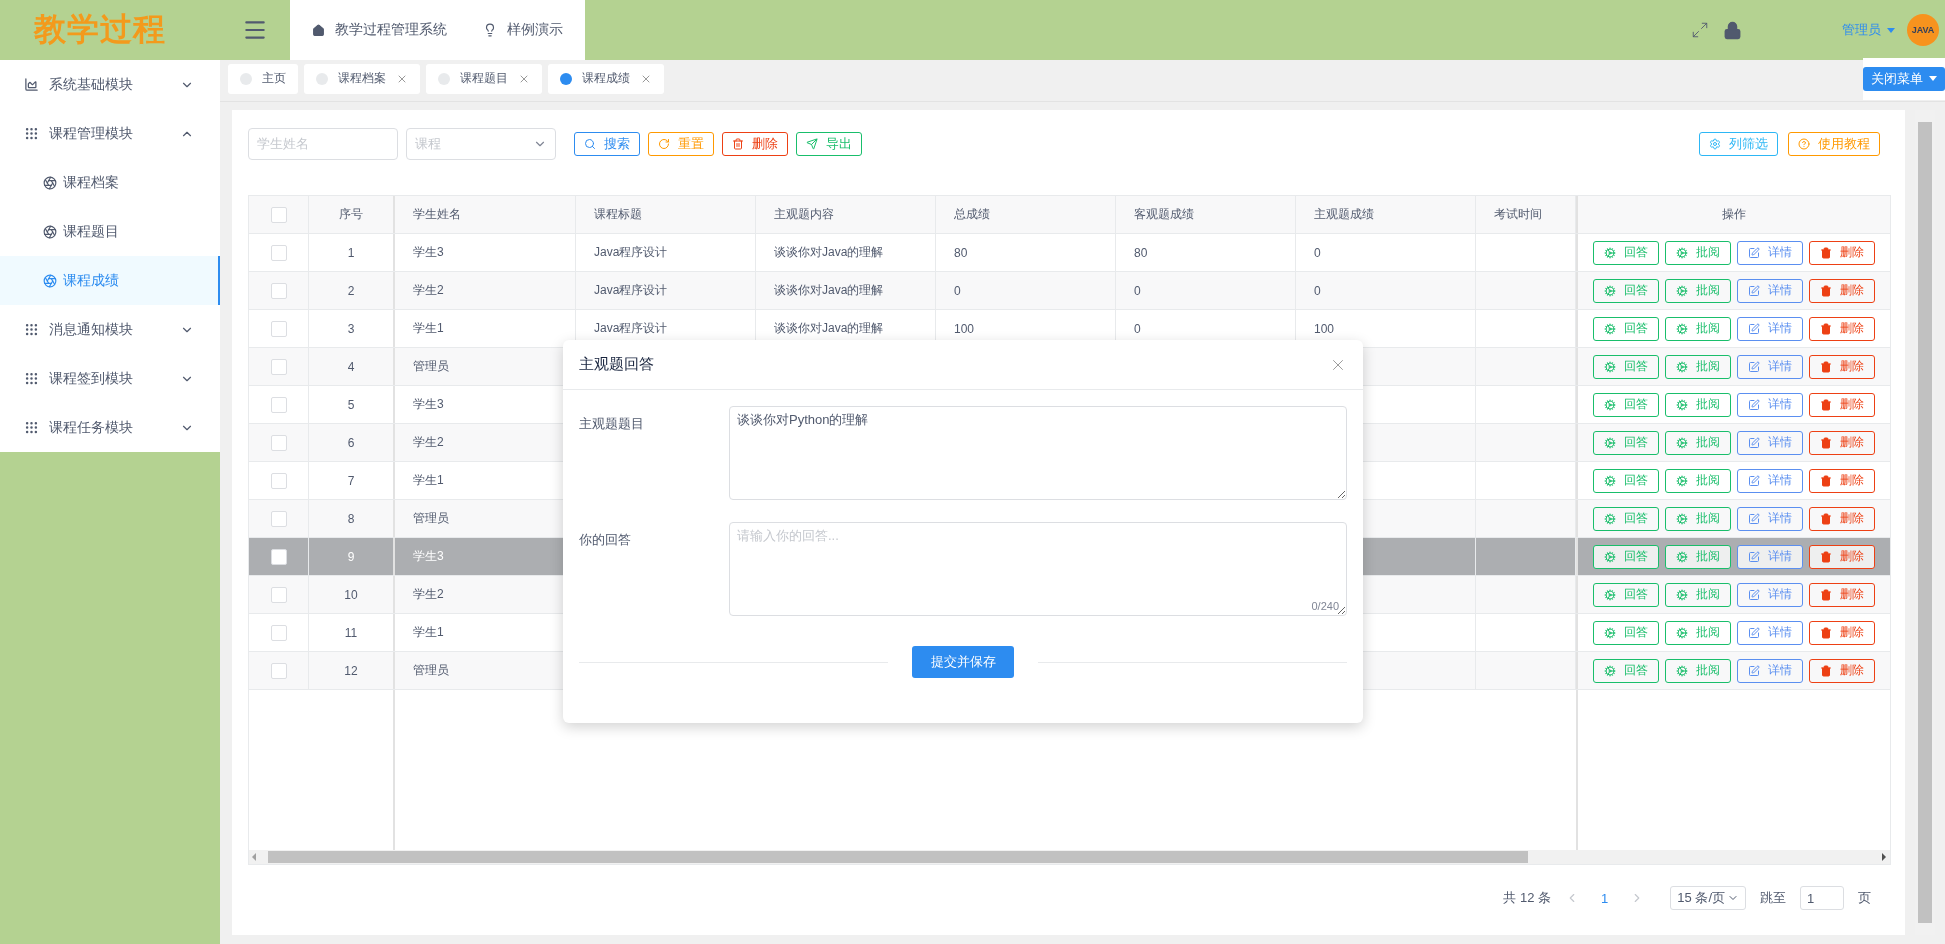 This screenshot has height=944, width=1945. What do you see at coordinates (99, 29) in the screenshot?
I see `app-logo: 教学过程` at bounding box center [99, 29].